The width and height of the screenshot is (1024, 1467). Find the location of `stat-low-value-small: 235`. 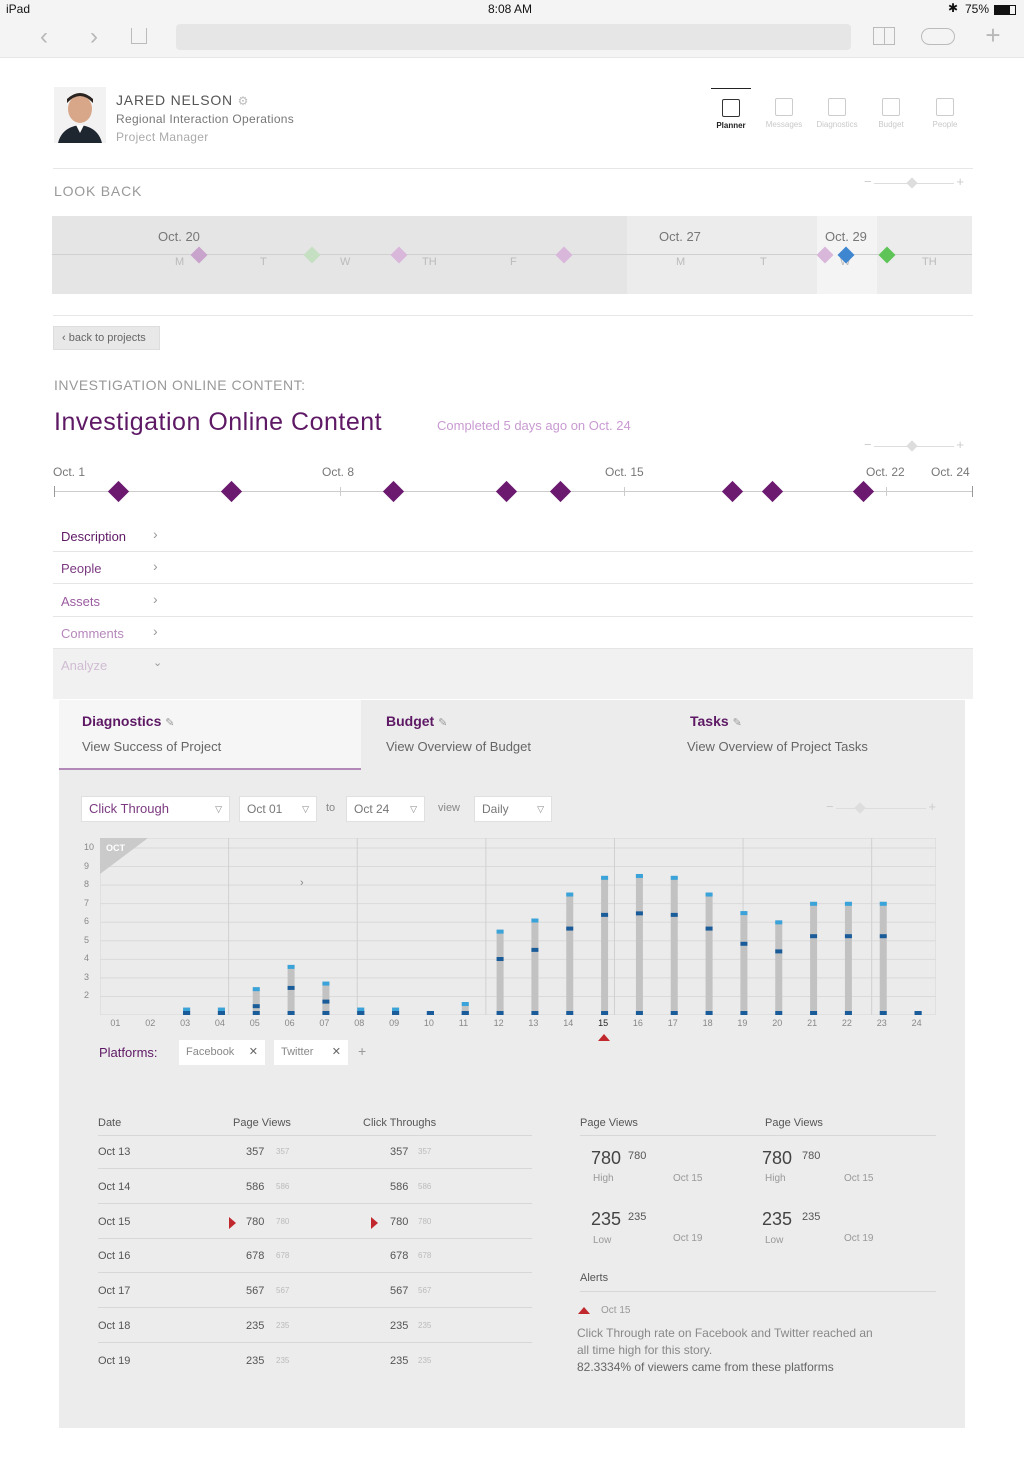

stat-low-value-small: 235 is located at coordinates (637, 1217).